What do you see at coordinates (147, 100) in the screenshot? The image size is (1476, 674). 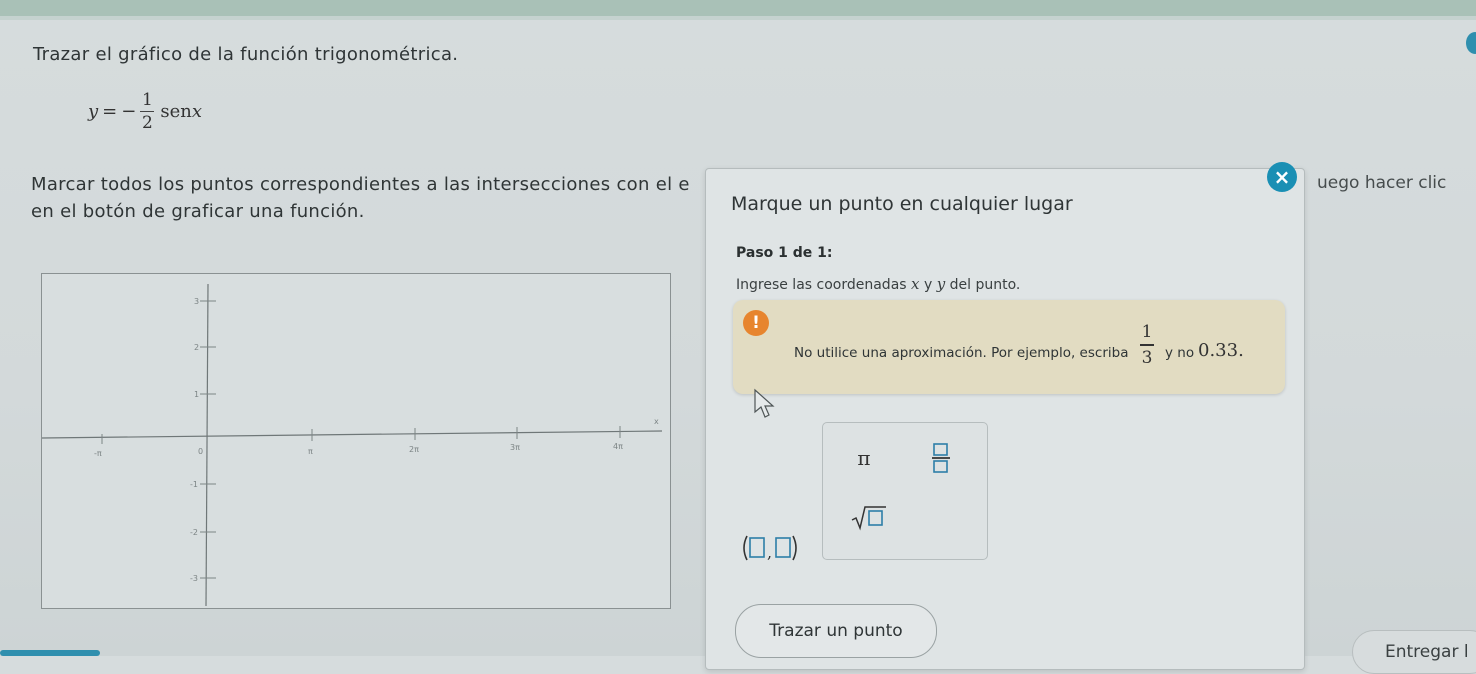 I see `formula-numerator: 1` at bounding box center [147, 100].